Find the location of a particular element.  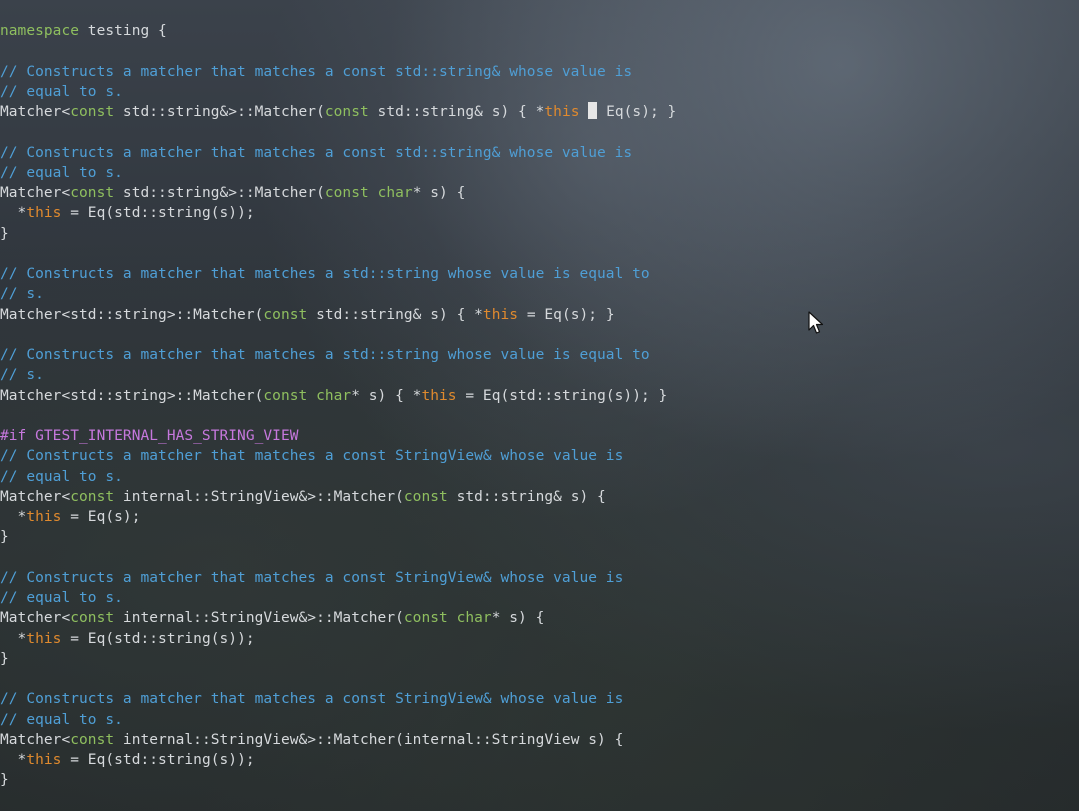

code-token: = Eq(s); is located at coordinates (101, 517).